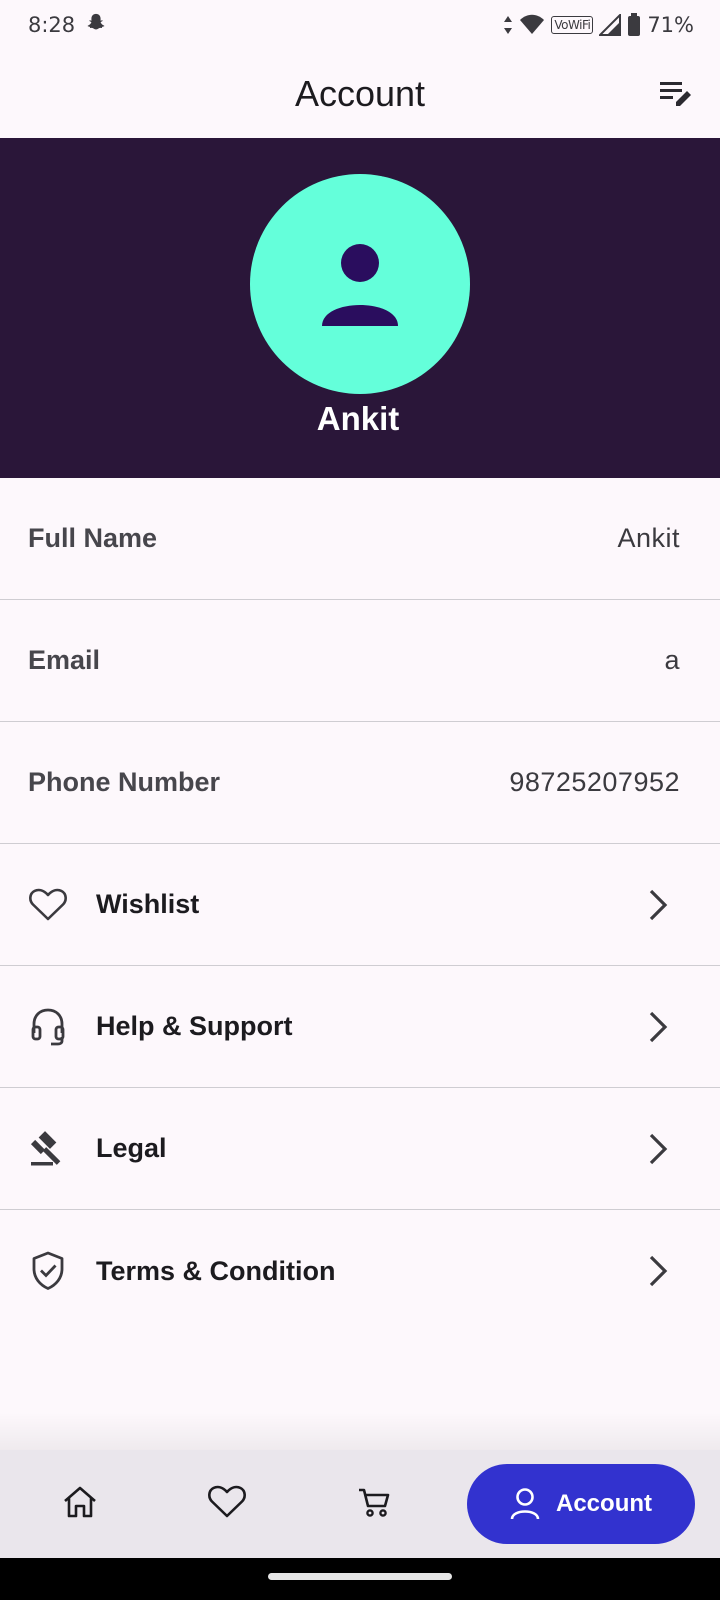  I want to click on data-arrows-icon, so click(508, 25).